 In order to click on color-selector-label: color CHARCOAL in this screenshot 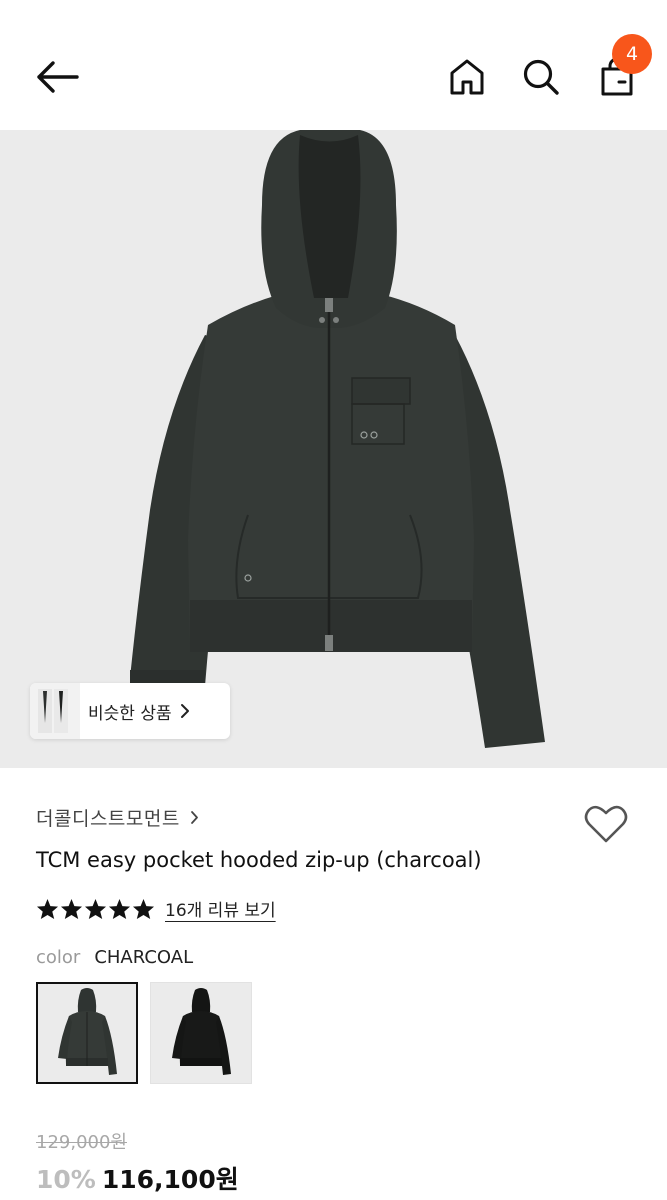, I will do `click(114, 957)`.